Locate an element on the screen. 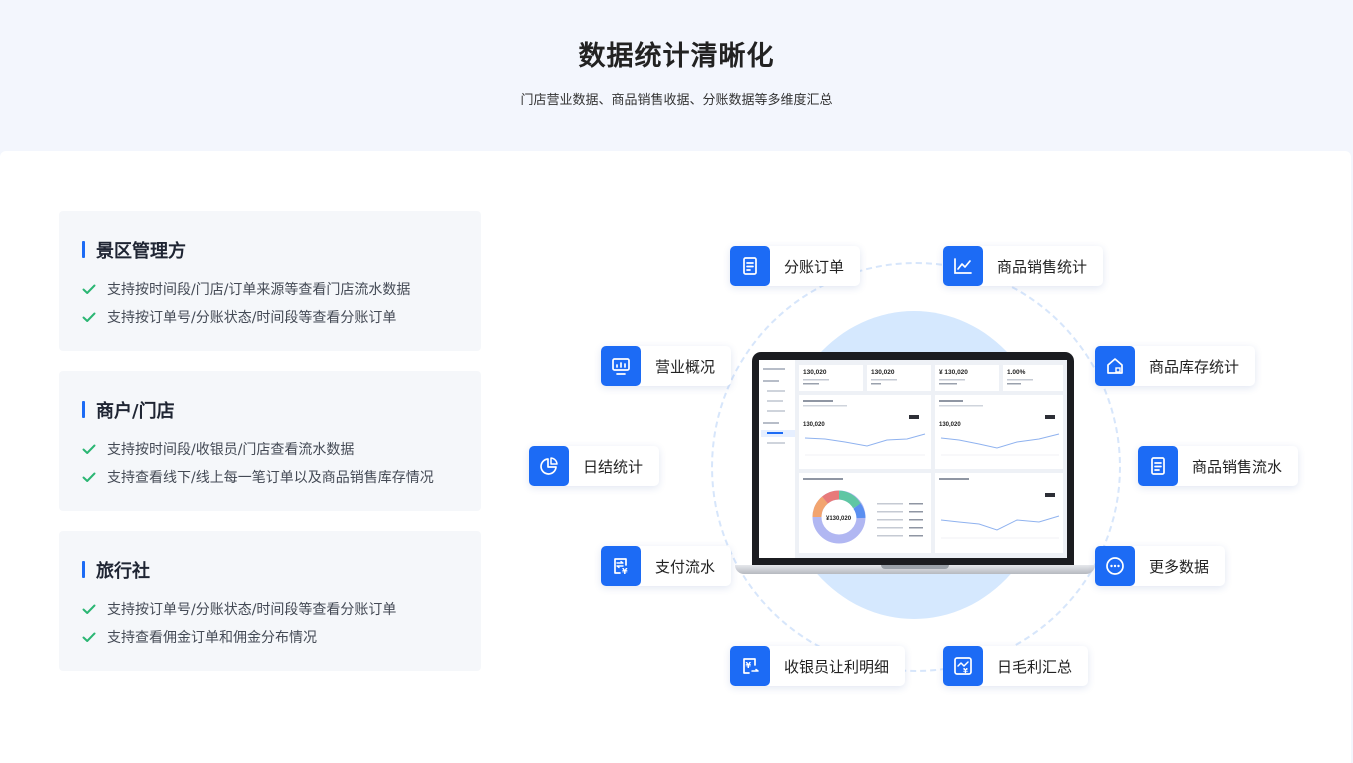 This screenshot has height=763, width=1353. role-feature-item: 支持按时间段/门店/订单来源等查看门店流水数据 is located at coordinates (245, 289).